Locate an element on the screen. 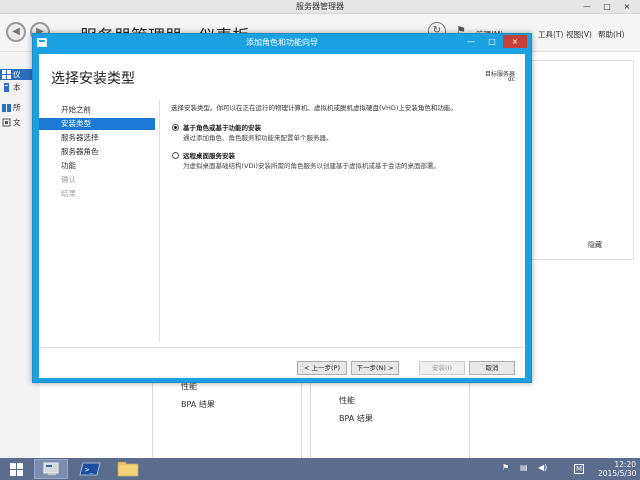  menu-tools: 工具(T) is located at coordinates (550, 34).